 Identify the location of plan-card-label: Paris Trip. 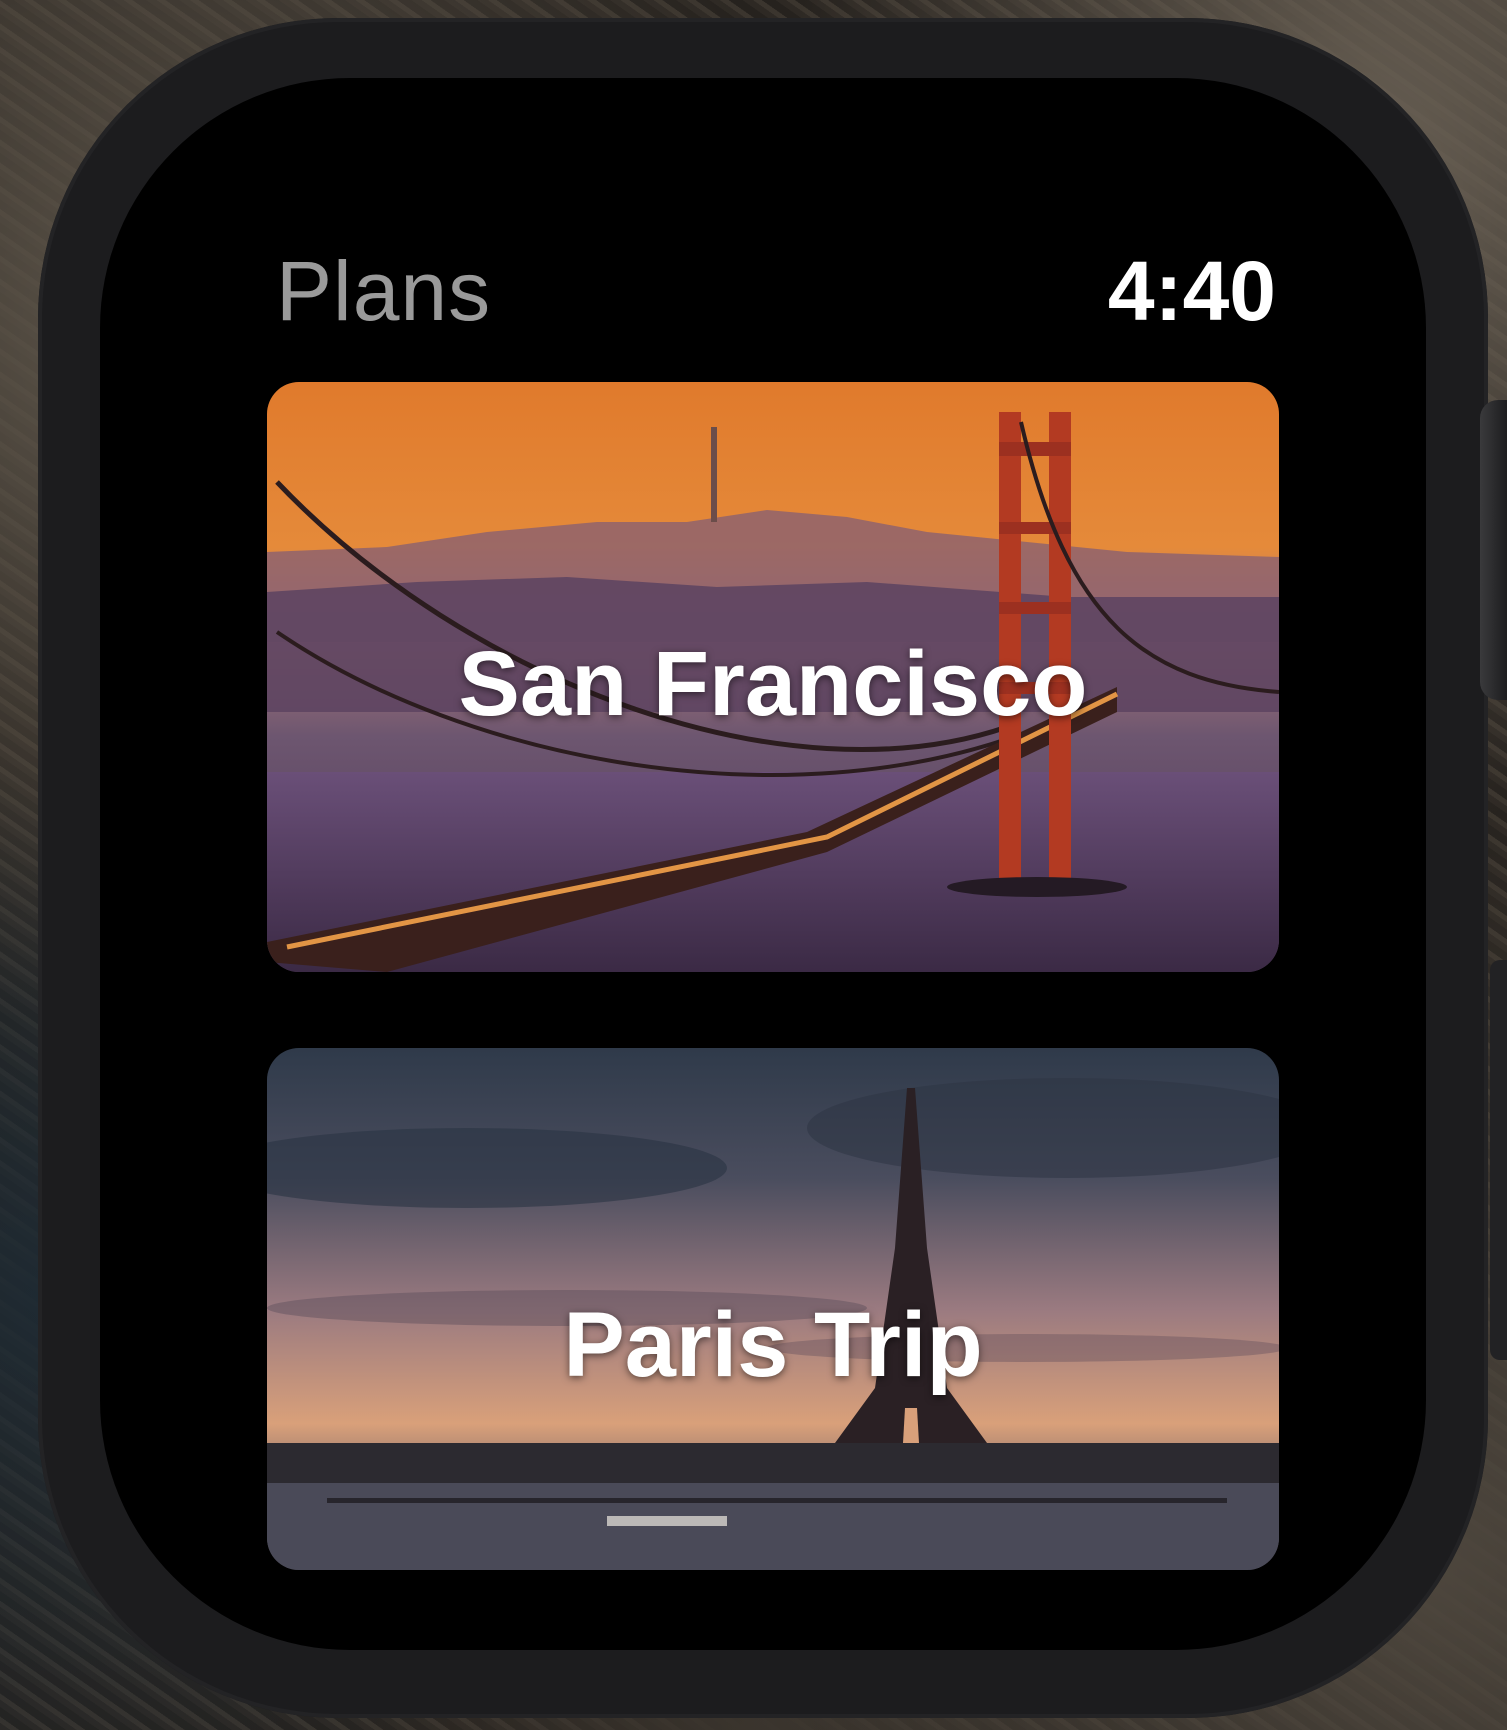
(773, 1345).